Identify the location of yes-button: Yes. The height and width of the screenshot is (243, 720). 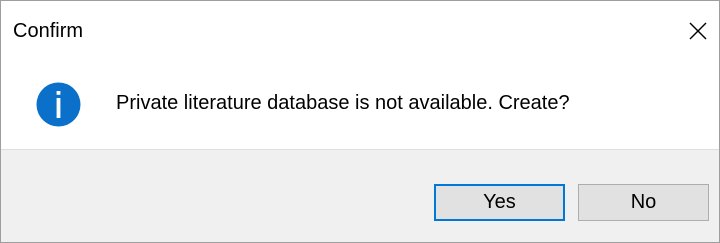
(499, 202).